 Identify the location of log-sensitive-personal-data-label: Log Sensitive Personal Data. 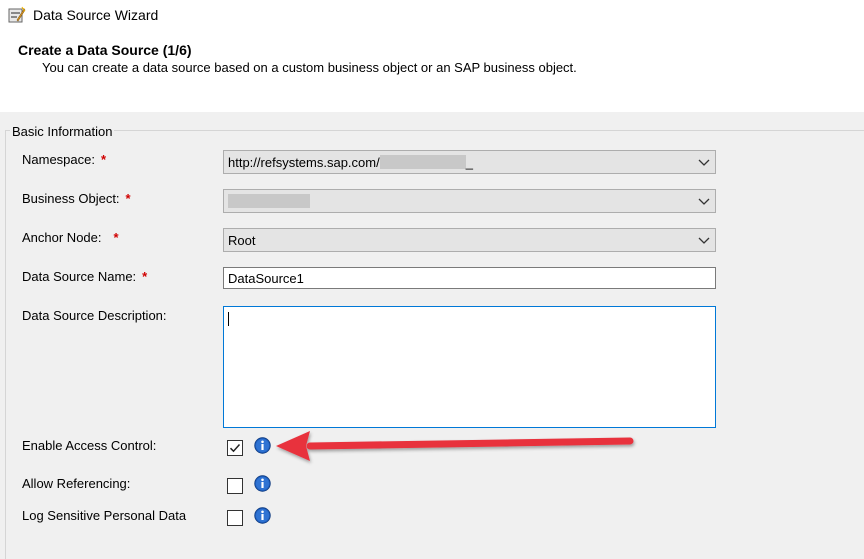
(104, 515).